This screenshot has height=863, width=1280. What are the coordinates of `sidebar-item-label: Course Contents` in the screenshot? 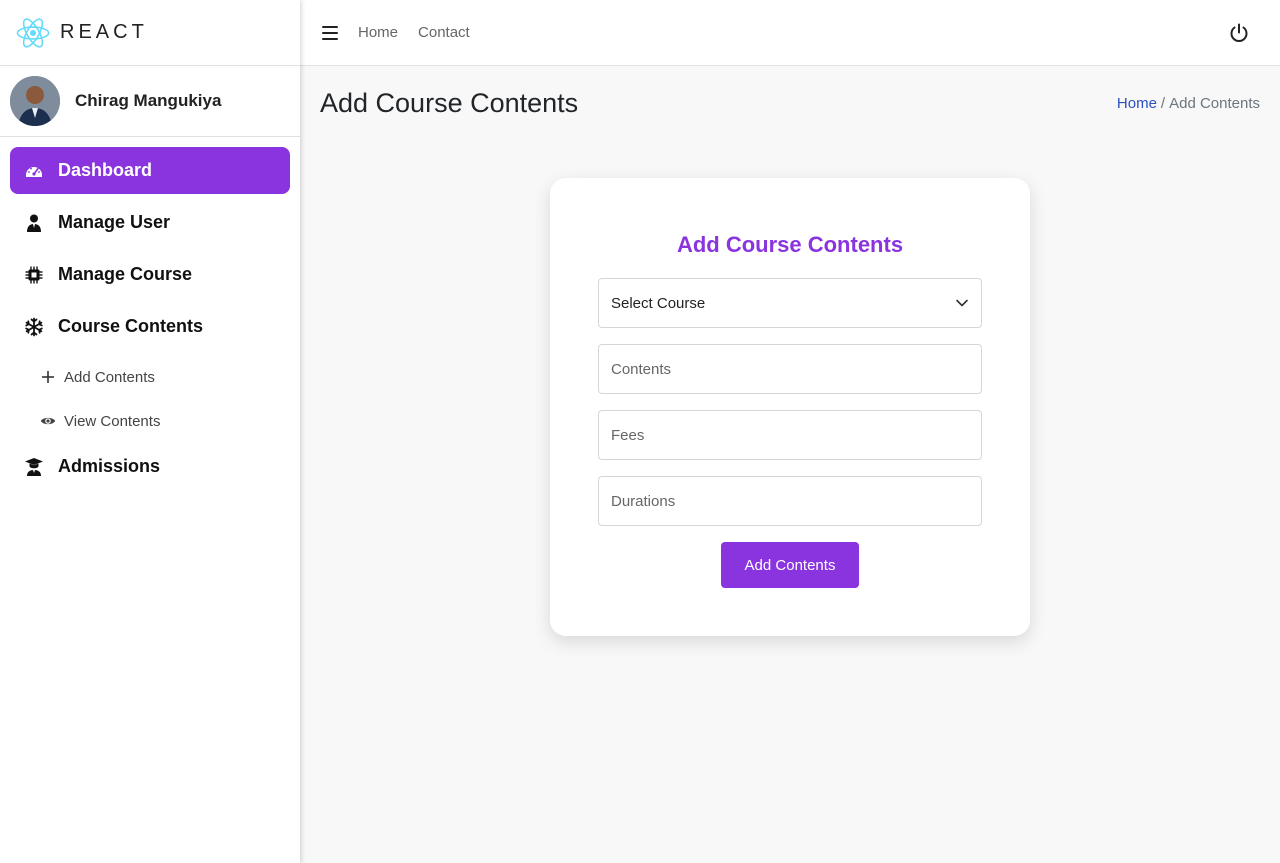 It's located at (131, 326).